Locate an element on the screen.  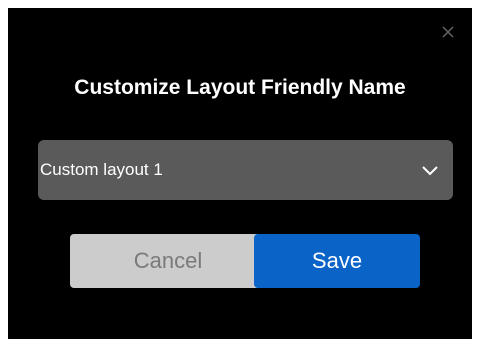
close-icon is located at coordinates (448, 32).